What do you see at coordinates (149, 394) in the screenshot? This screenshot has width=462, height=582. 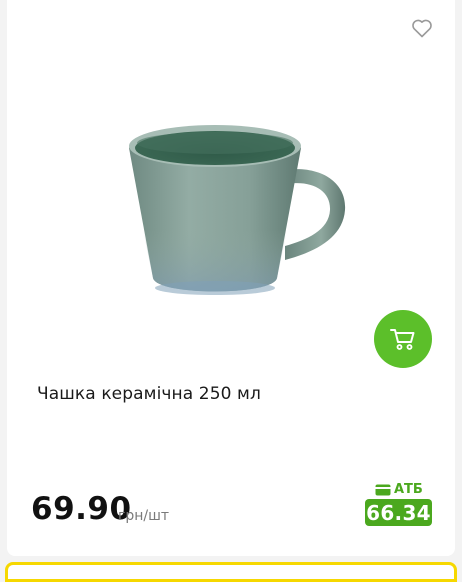 I see `product-title: Чашка керамічна 250 мл` at bounding box center [149, 394].